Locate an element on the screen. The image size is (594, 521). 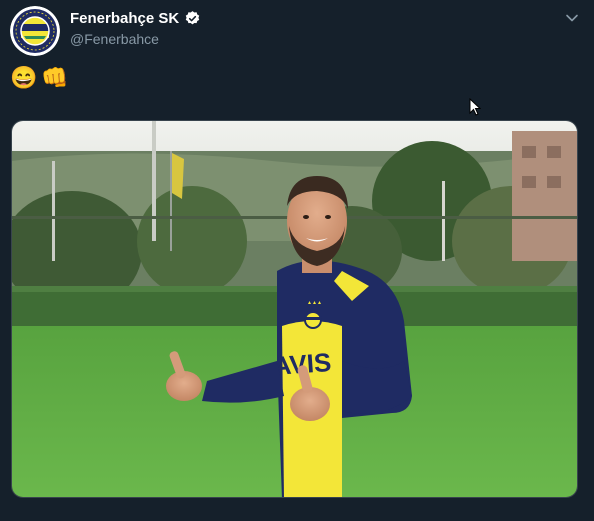
verified-badge-icon is located at coordinates (192, 18).